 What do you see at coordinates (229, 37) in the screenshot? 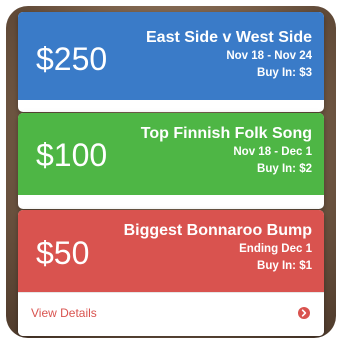
I see `contest-title: East Side v West Side` at bounding box center [229, 37].